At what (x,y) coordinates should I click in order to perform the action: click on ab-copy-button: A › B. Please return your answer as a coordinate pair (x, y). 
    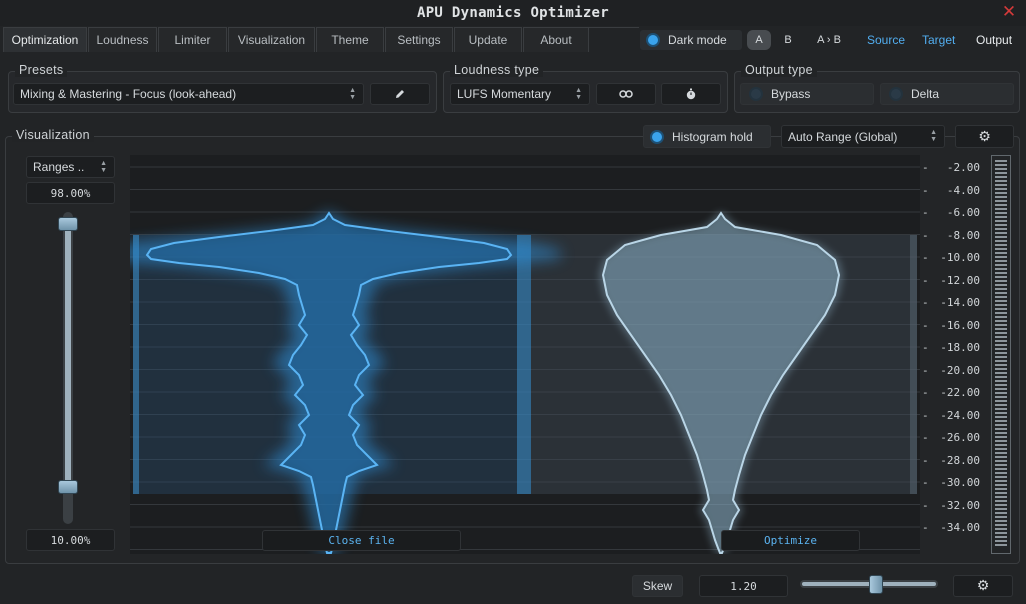
    Looking at the image, I should click on (829, 40).